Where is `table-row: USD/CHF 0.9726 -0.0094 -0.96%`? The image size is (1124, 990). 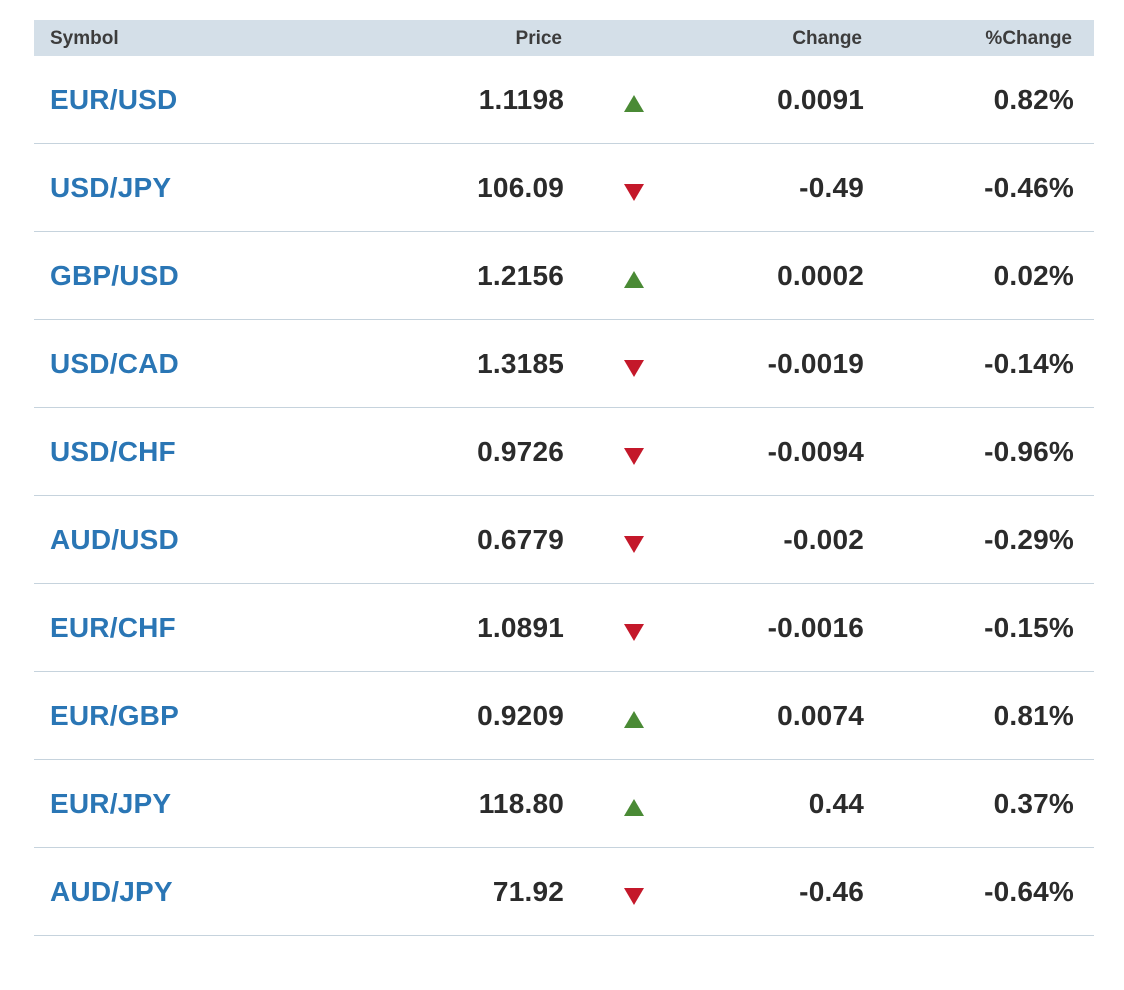 table-row: USD/CHF 0.9726 -0.0094 -0.96% is located at coordinates (564, 452).